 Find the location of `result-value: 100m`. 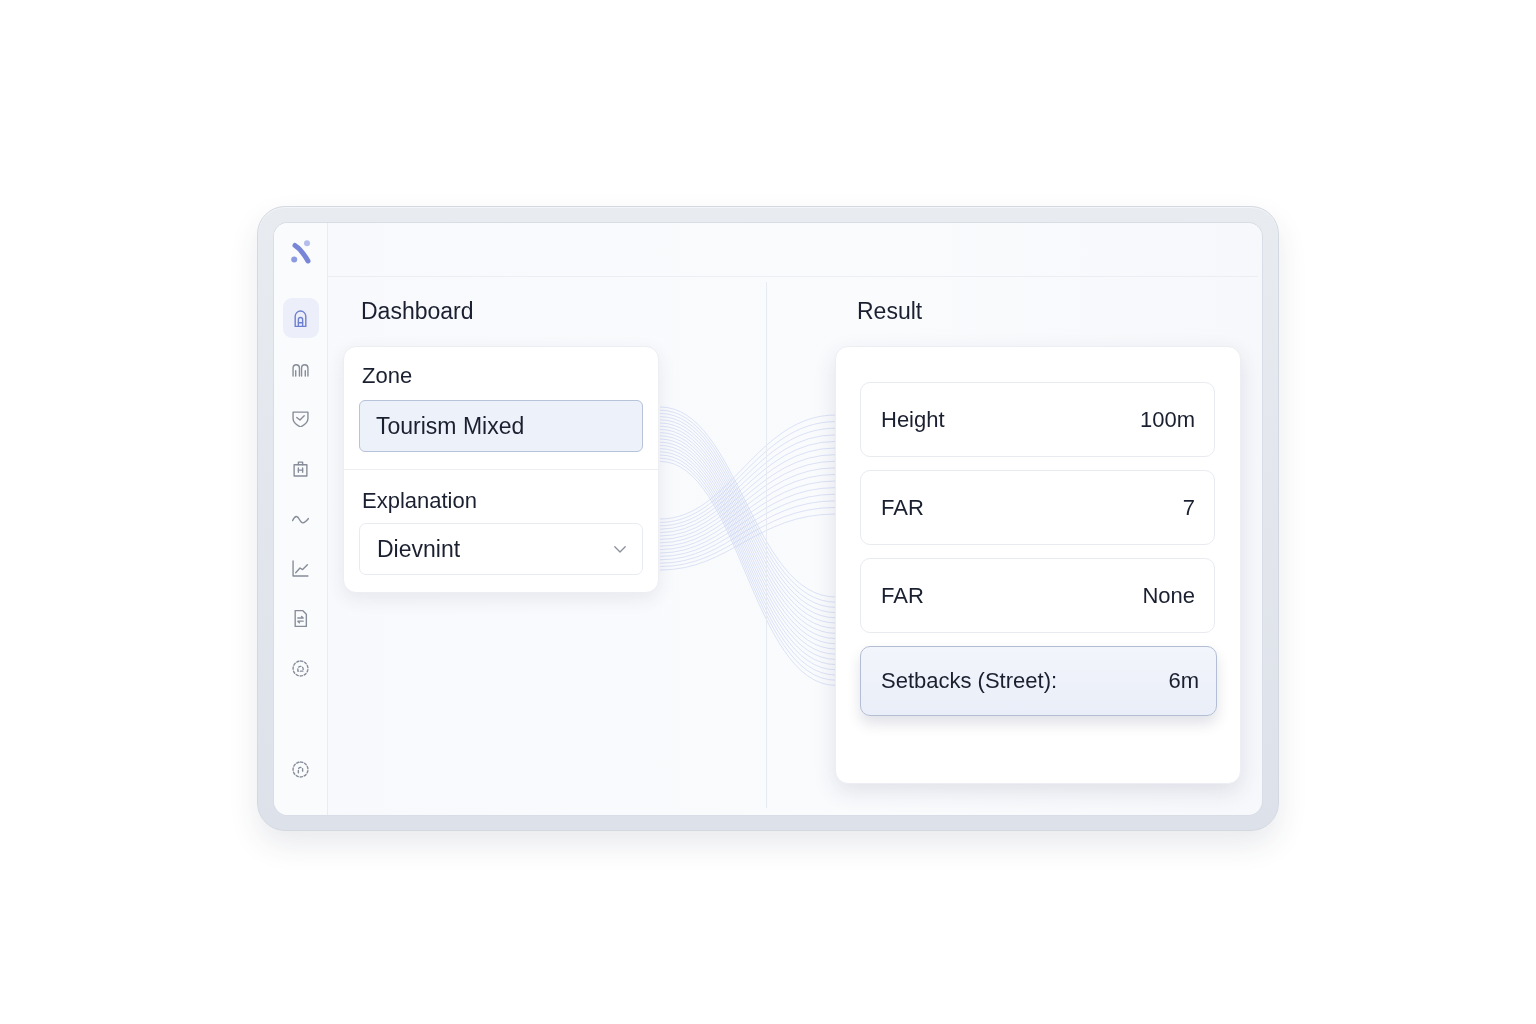

result-value: 100m is located at coordinates (1167, 419).